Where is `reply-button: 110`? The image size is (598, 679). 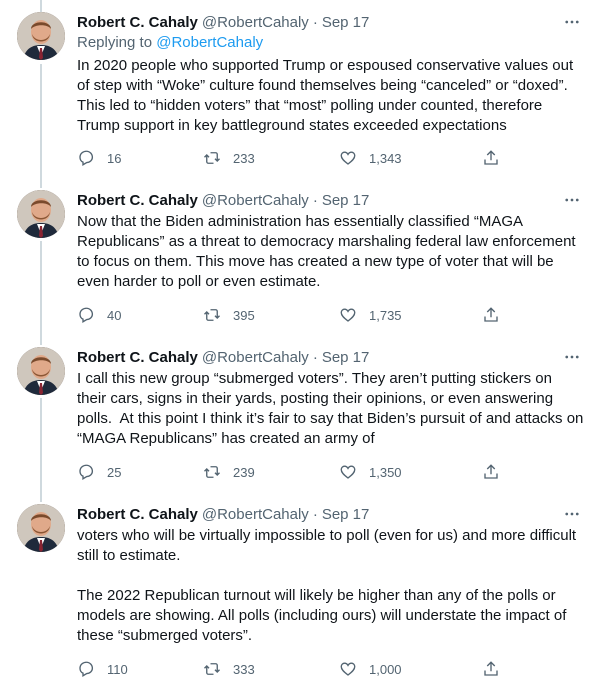
reply-button: 110 is located at coordinates (102, 669).